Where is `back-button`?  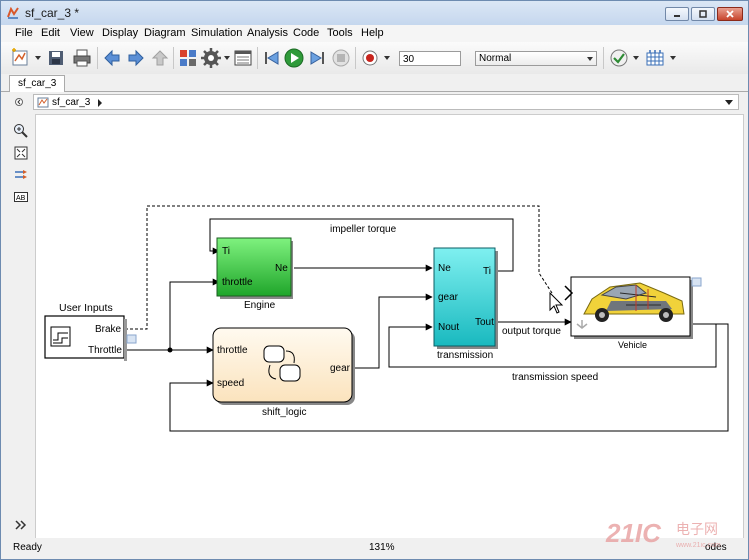 back-button is located at coordinates (112, 58).